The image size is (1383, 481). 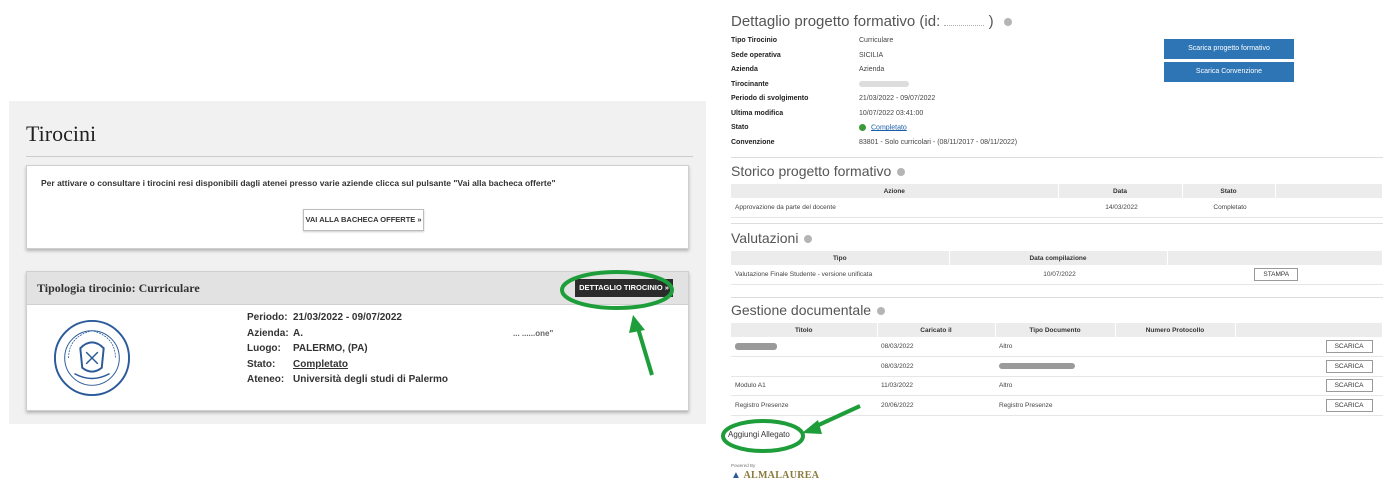 What do you see at coordinates (1057, 386) in the screenshot?
I see `table-row: Modulo A1 11/03/2022 Altro SCARICA` at bounding box center [1057, 386].